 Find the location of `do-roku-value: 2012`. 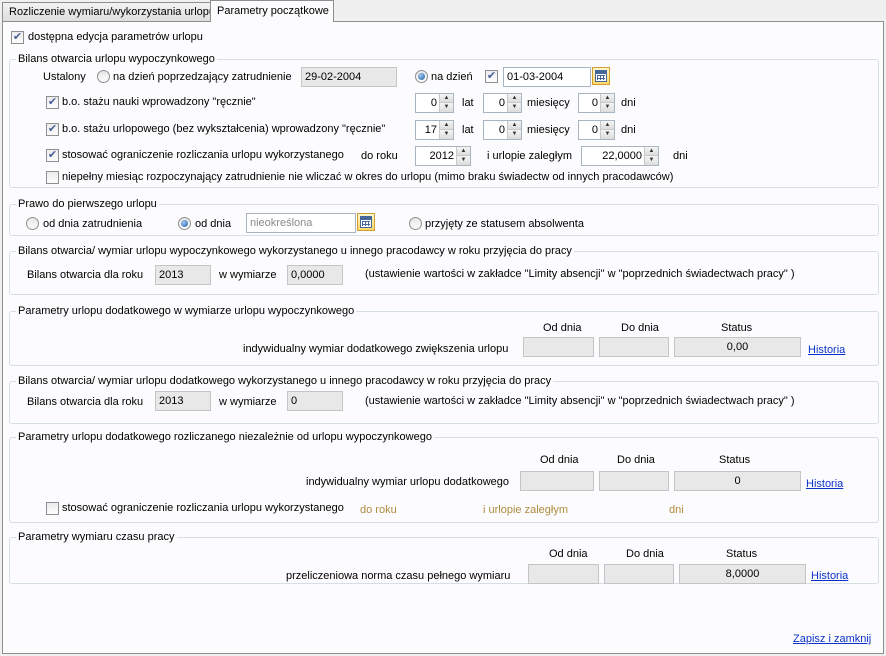

do-roku-value: 2012 is located at coordinates (441, 156).